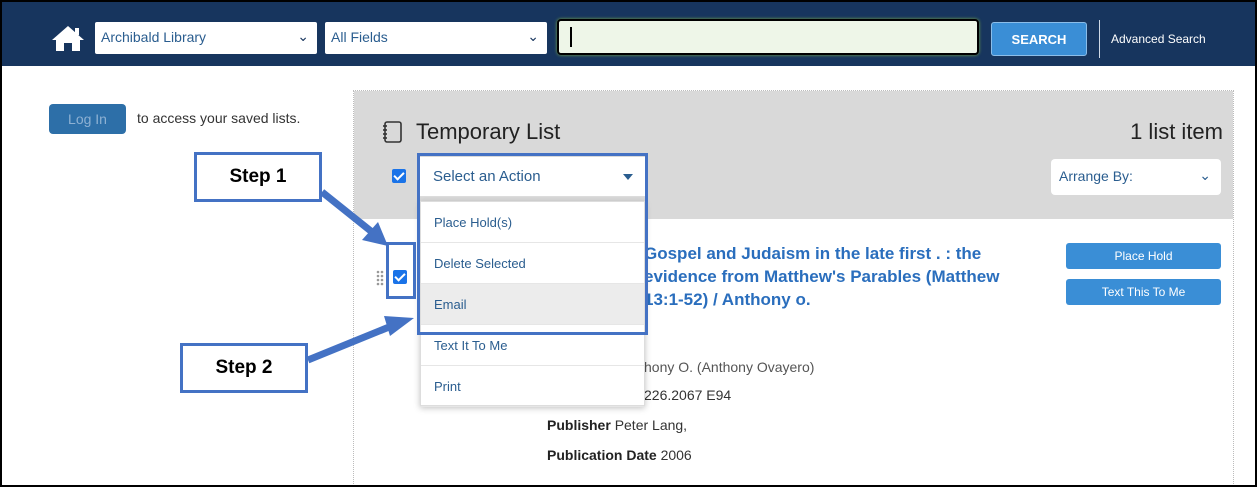 Image resolution: width=1257 pixels, height=487 pixels. What do you see at coordinates (488, 131) in the screenshot?
I see `list-title: Temporary List` at bounding box center [488, 131].